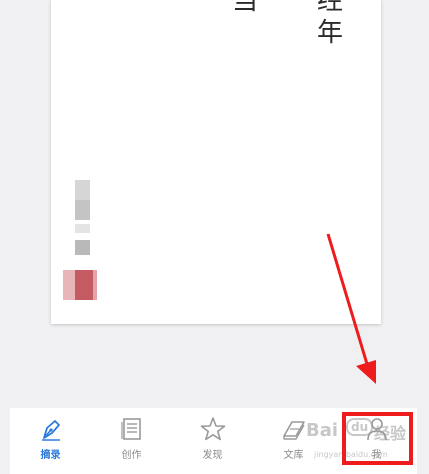 This screenshot has width=429, height=474. I want to click on tab-label: 摘录, so click(50, 455).